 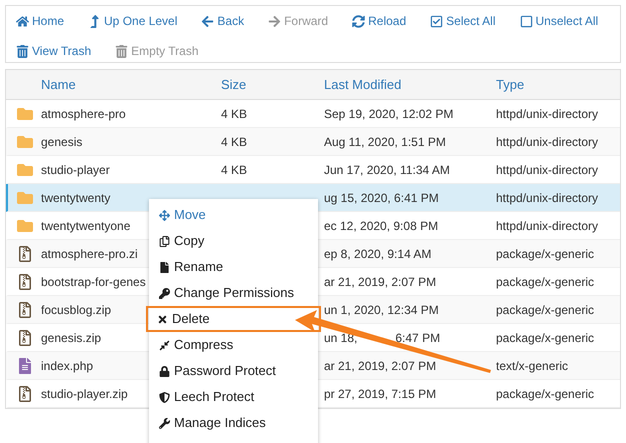 I want to click on table-cell-text: un 1, 2020, 12:34 PM, so click(x=381, y=310).